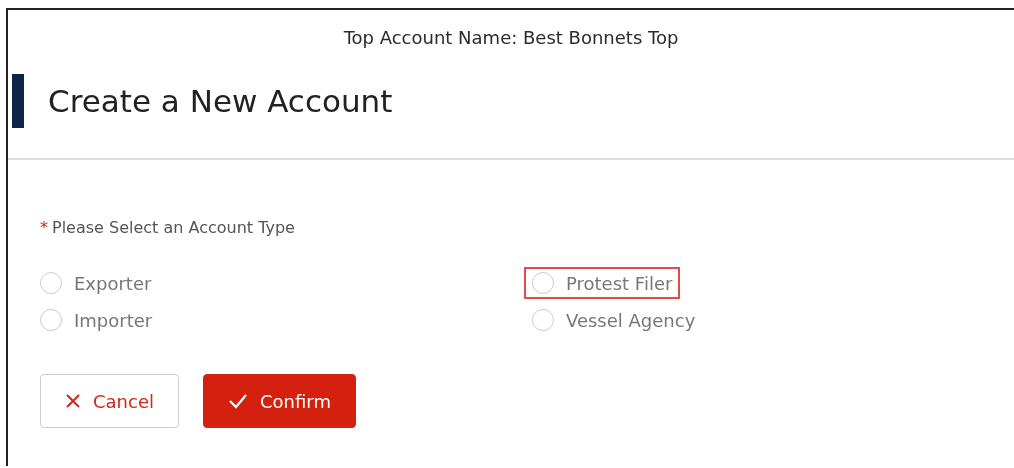  What do you see at coordinates (238, 401) in the screenshot?
I see `check-icon` at bounding box center [238, 401].